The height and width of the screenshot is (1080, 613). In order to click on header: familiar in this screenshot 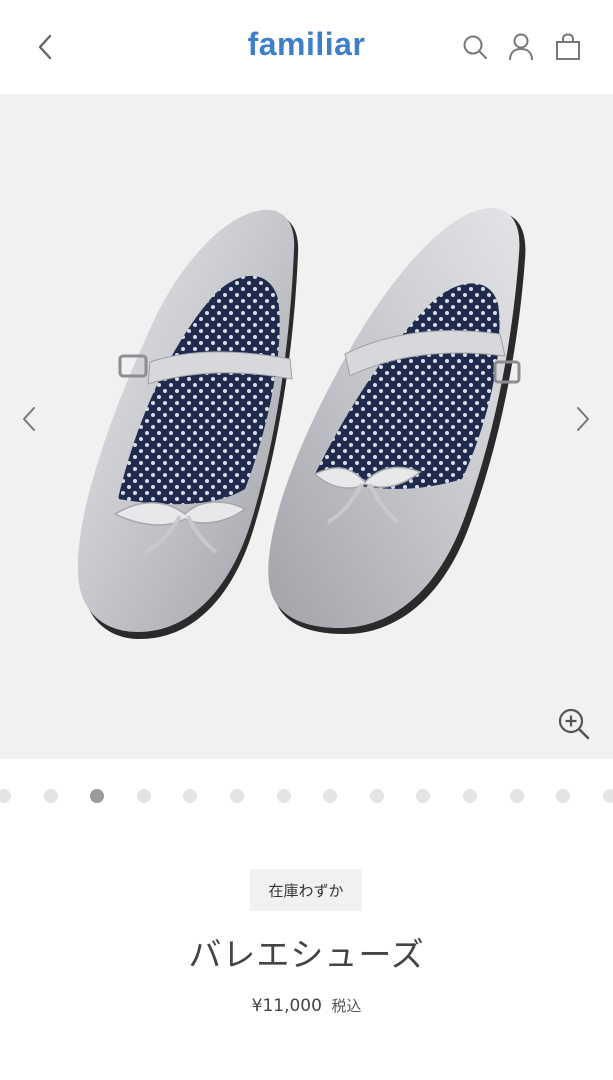, I will do `click(306, 47)`.